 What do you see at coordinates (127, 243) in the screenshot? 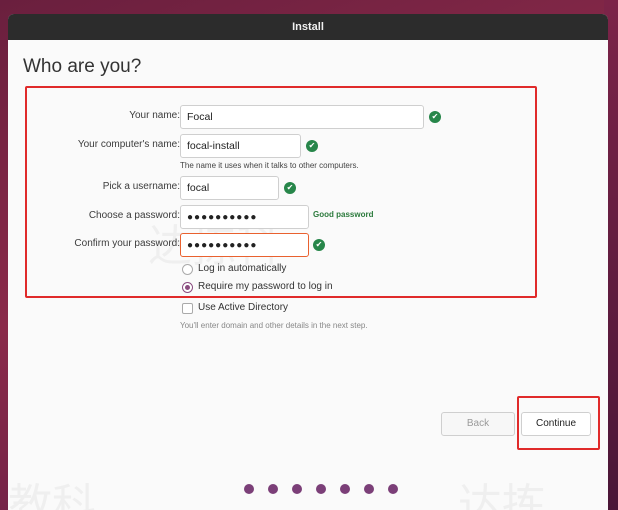
I see `confirm-password-label: Confirm your password:` at bounding box center [127, 243].